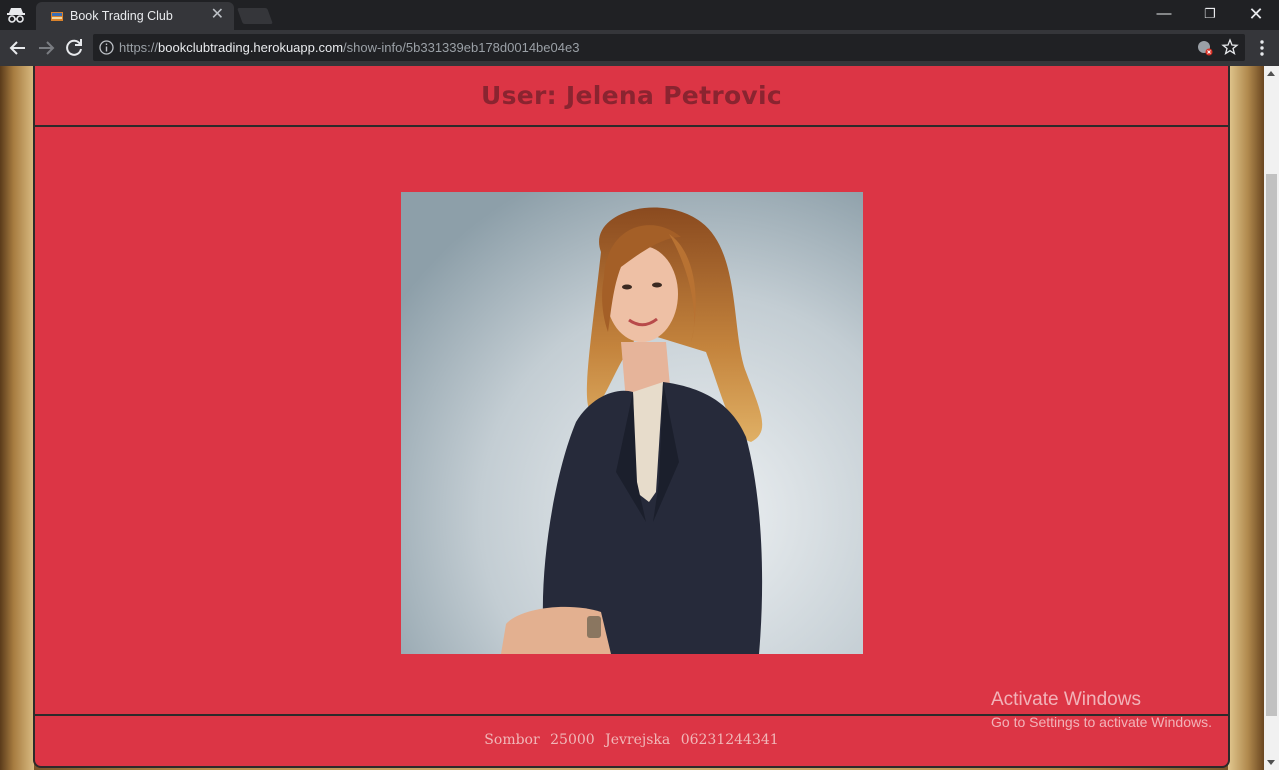 Image resolution: width=1279 pixels, height=770 pixels. I want to click on url-host: bookclubtrading.herokuapp.com, so click(251, 47).